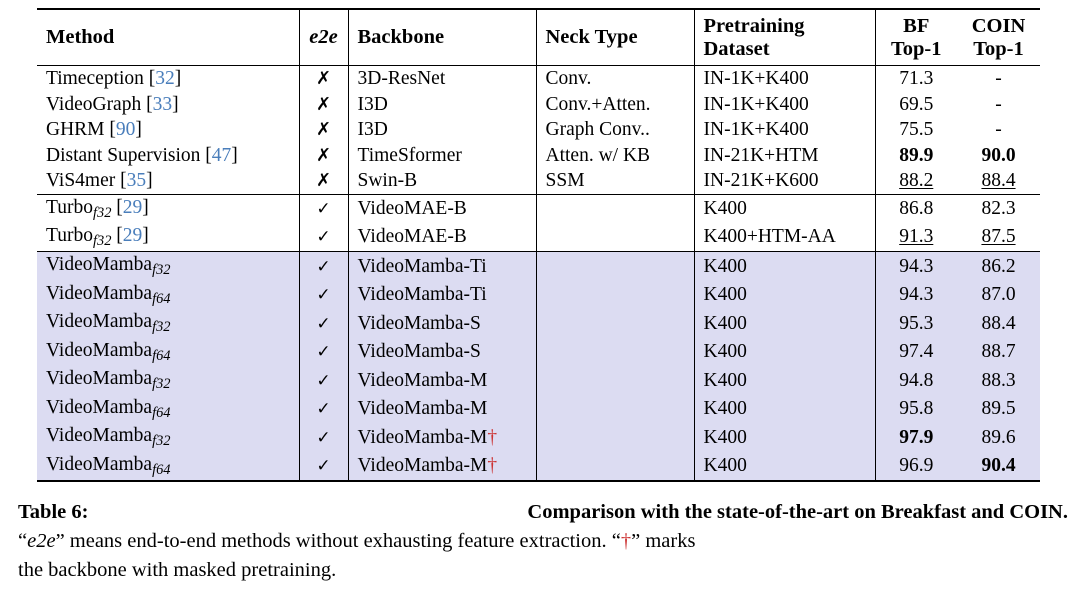 This screenshot has width=1080, height=600. Describe the element at coordinates (99, 180) in the screenshot. I see `cell-method-text: ViS4mer [35]` at that location.